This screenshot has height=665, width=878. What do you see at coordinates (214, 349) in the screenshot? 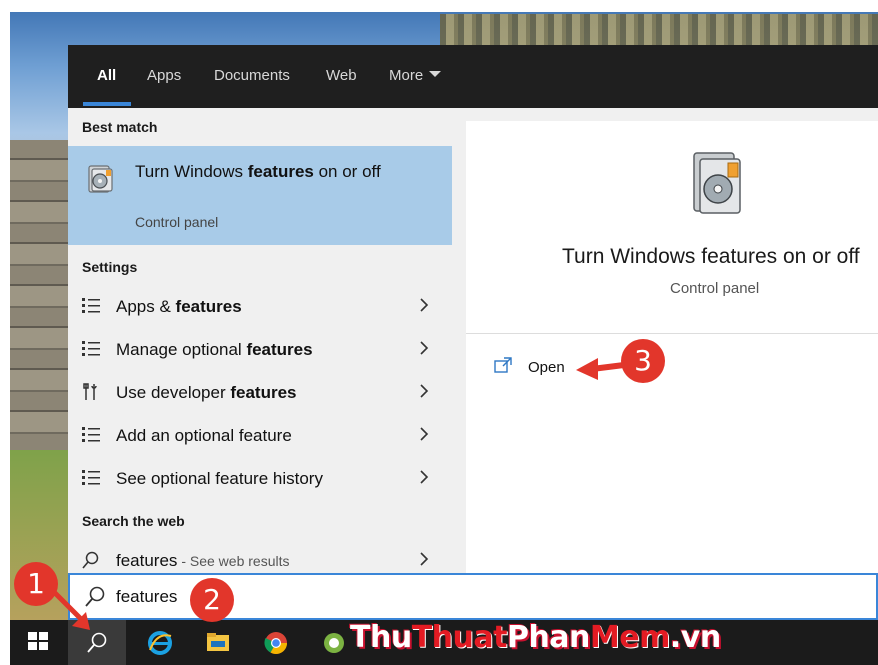
I see `settings-item-label: Manage optional features` at bounding box center [214, 349].